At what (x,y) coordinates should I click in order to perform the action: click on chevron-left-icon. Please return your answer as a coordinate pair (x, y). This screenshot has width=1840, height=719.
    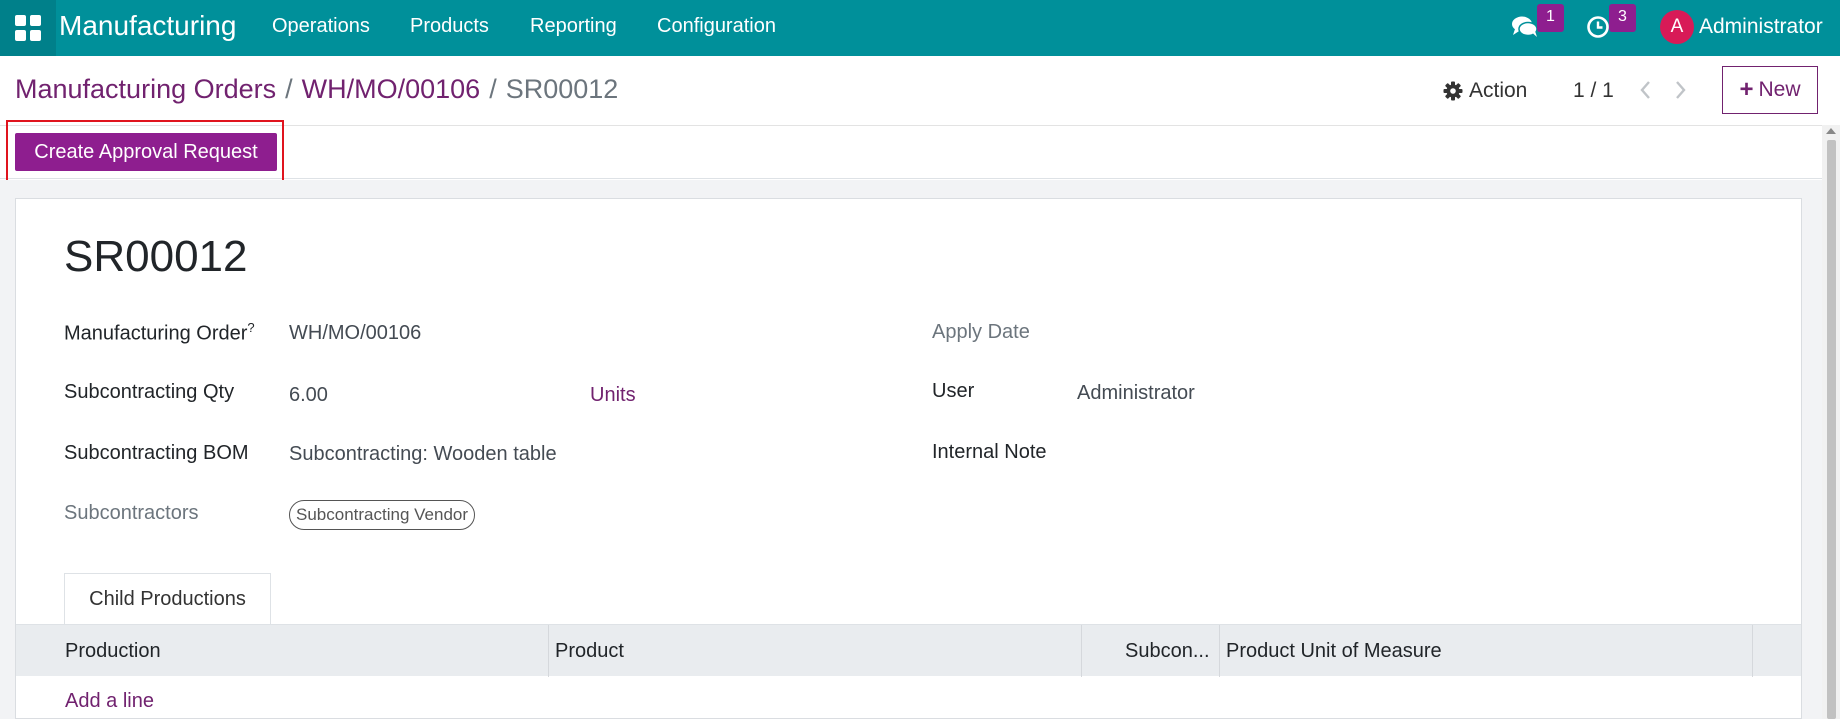
    Looking at the image, I should click on (1646, 90).